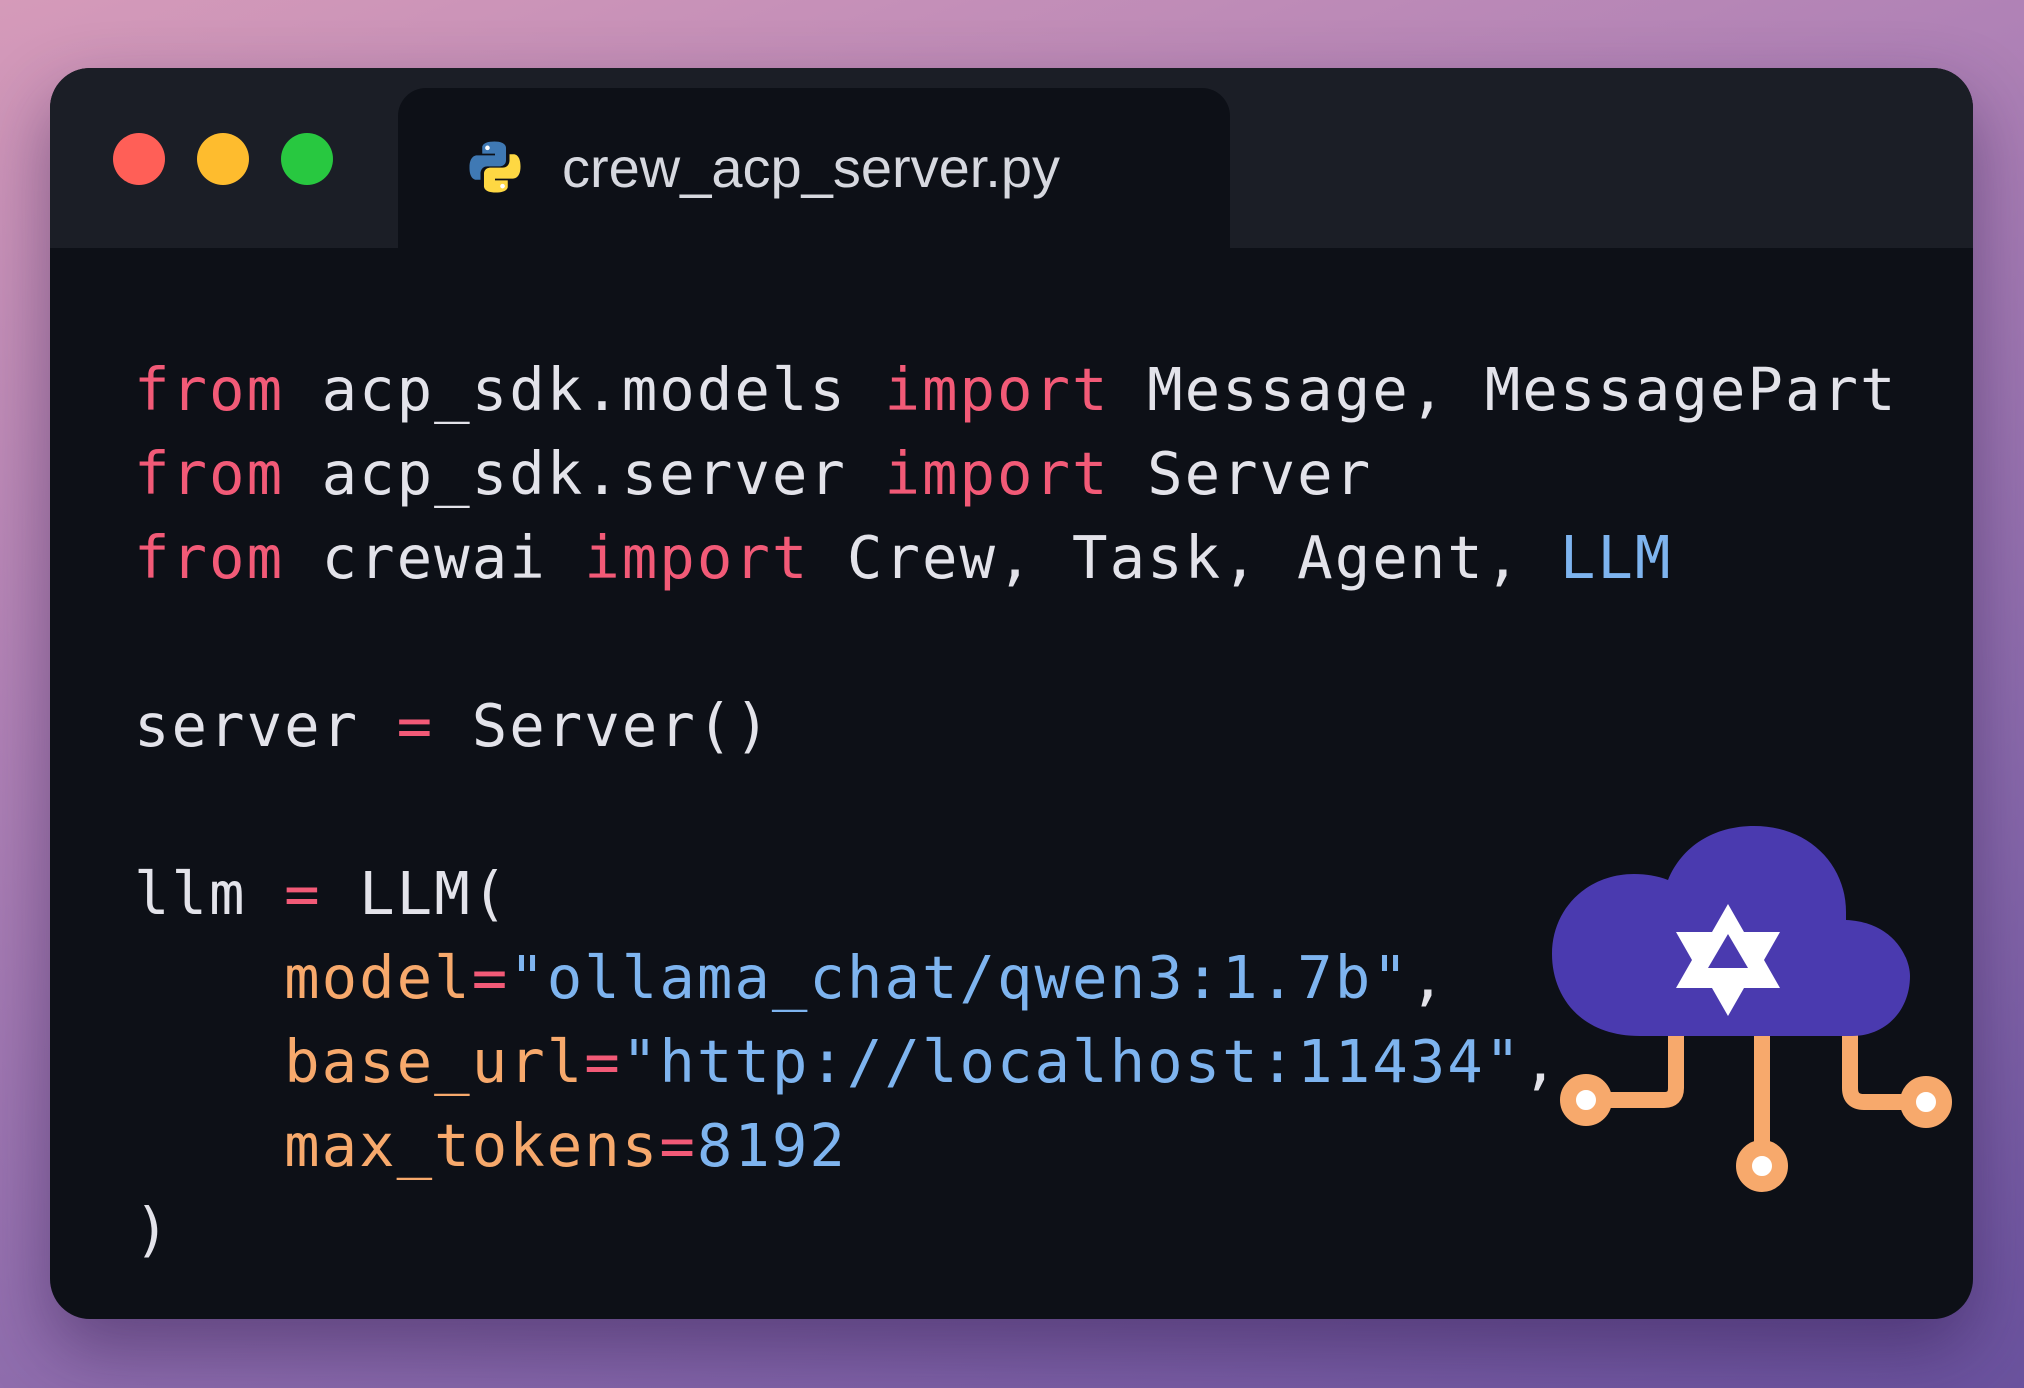 This screenshot has width=2024, height=1388. What do you see at coordinates (415, 893) in the screenshot?
I see `code-token-txt: LLM(` at bounding box center [415, 893].